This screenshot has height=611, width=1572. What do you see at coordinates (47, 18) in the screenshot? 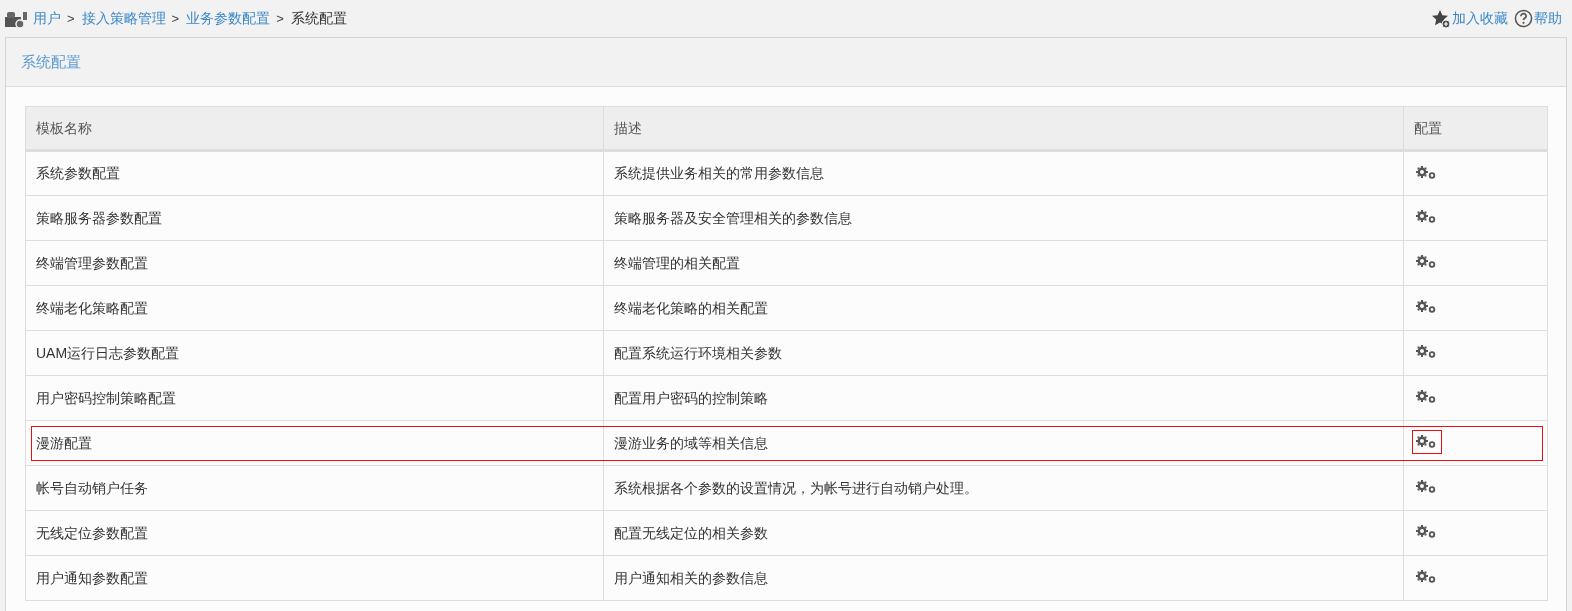
I see `breadcrumb-link: 用户` at bounding box center [47, 18].